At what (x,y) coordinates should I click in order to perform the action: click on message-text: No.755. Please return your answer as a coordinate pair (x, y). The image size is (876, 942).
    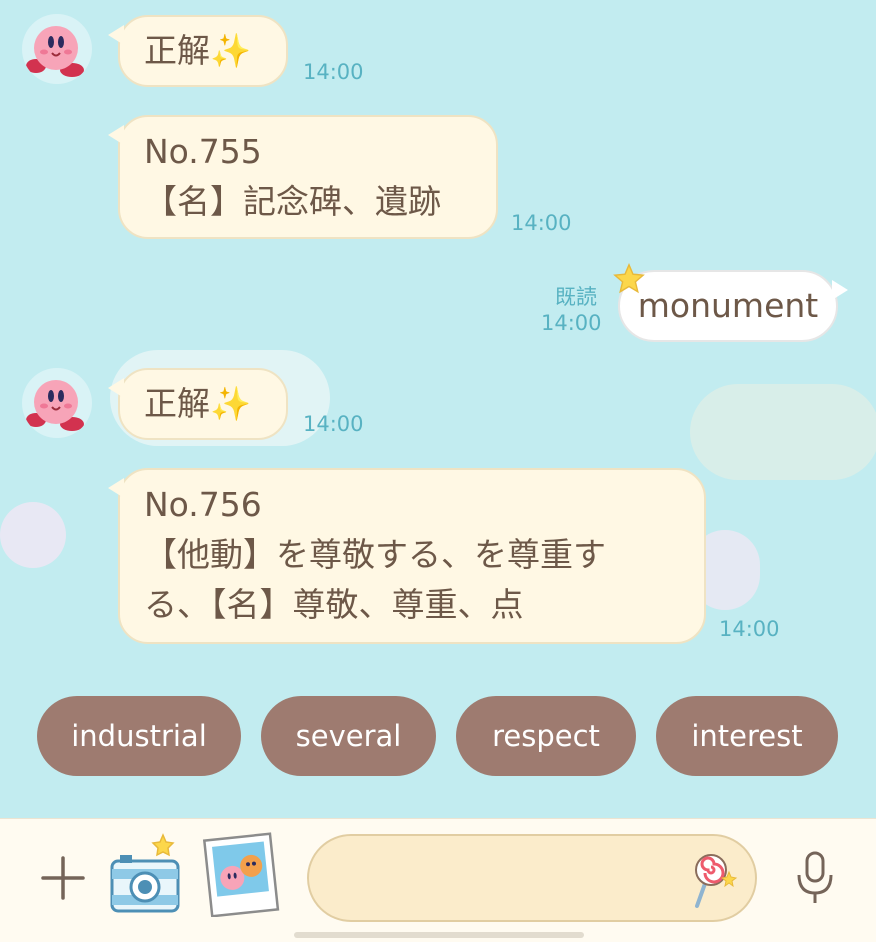
    Looking at the image, I should click on (203, 151).